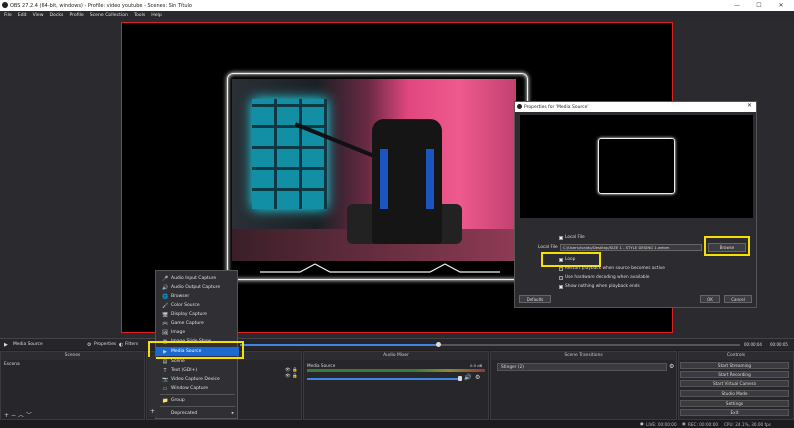 This screenshot has height=428, width=794. I want to click on local-file-field-label: Local File, so click(548, 247).